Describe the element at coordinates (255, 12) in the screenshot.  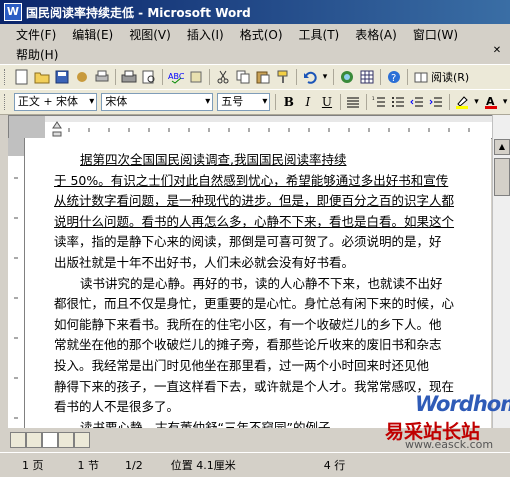
I see `title-bar: W 国民阅读率持续走低 - Microsoft Word` at that location.